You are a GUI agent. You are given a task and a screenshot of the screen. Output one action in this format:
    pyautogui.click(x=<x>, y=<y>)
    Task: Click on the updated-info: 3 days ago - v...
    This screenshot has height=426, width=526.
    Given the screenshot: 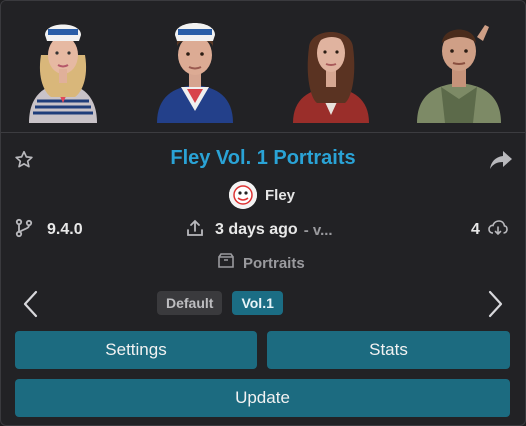 What is the action you would take?
    pyautogui.click(x=259, y=230)
    